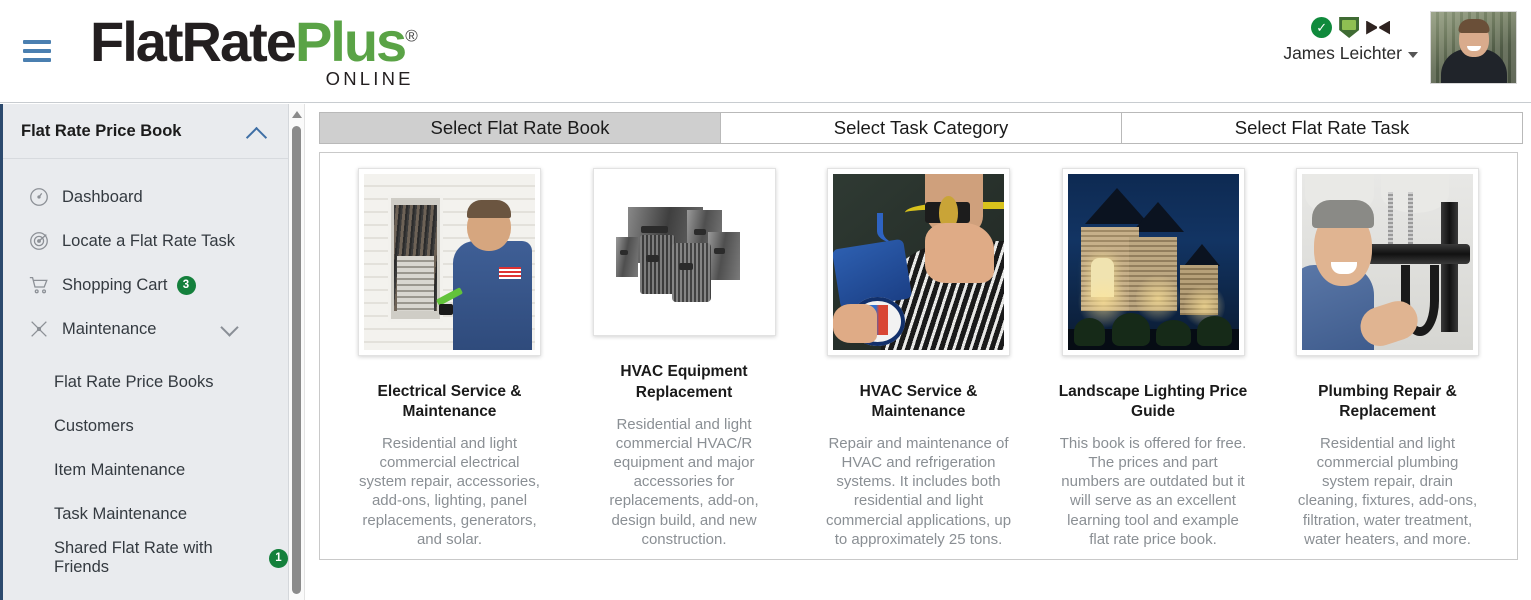 The height and width of the screenshot is (600, 1531). I want to click on image-layer-technician-body, so click(492, 295).